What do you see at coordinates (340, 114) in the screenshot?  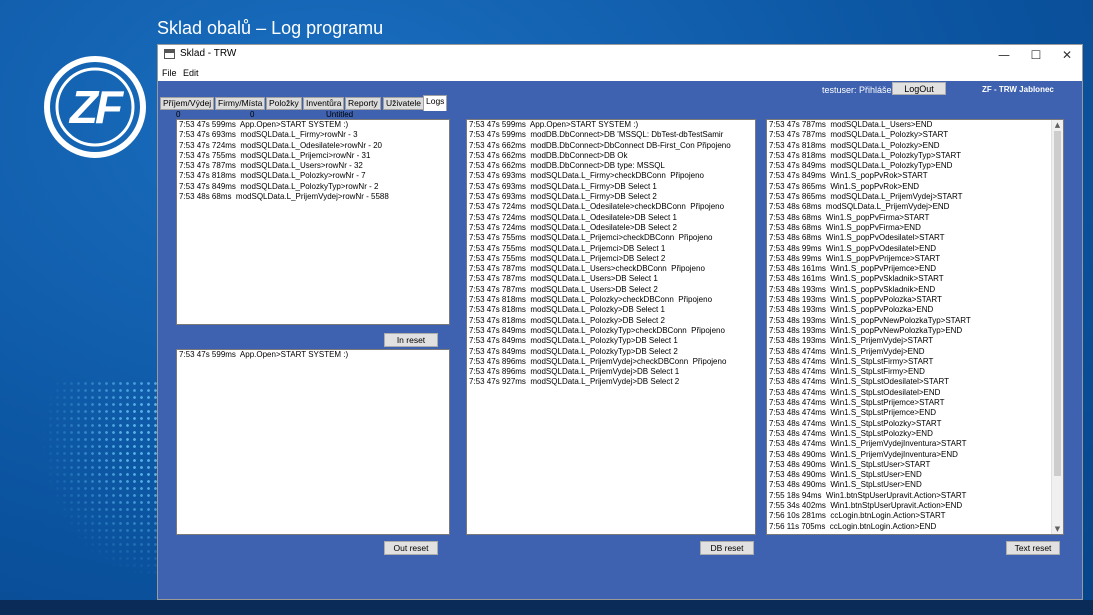 I see `counter-label: Untitled` at bounding box center [340, 114].